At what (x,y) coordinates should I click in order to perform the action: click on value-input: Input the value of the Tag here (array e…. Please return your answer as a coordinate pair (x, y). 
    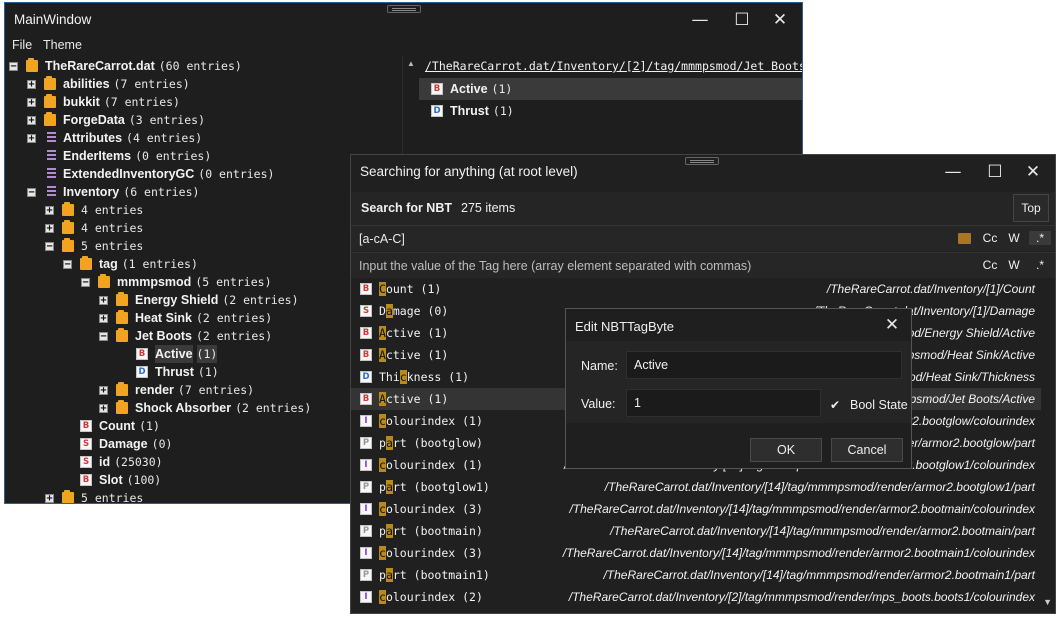
    Looking at the image, I should click on (555, 266).